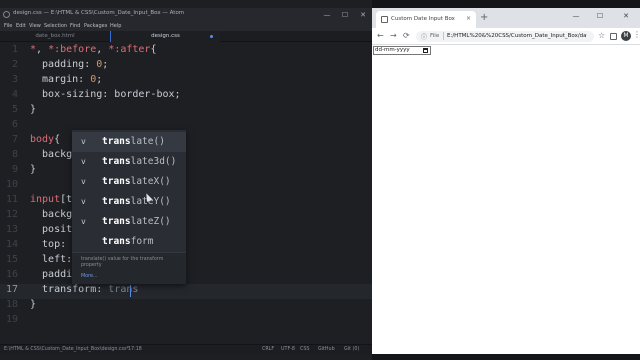 The height and width of the screenshot is (360, 640). Describe the element at coordinates (613, 36) in the screenshot. I see `extension-icon` at that location.